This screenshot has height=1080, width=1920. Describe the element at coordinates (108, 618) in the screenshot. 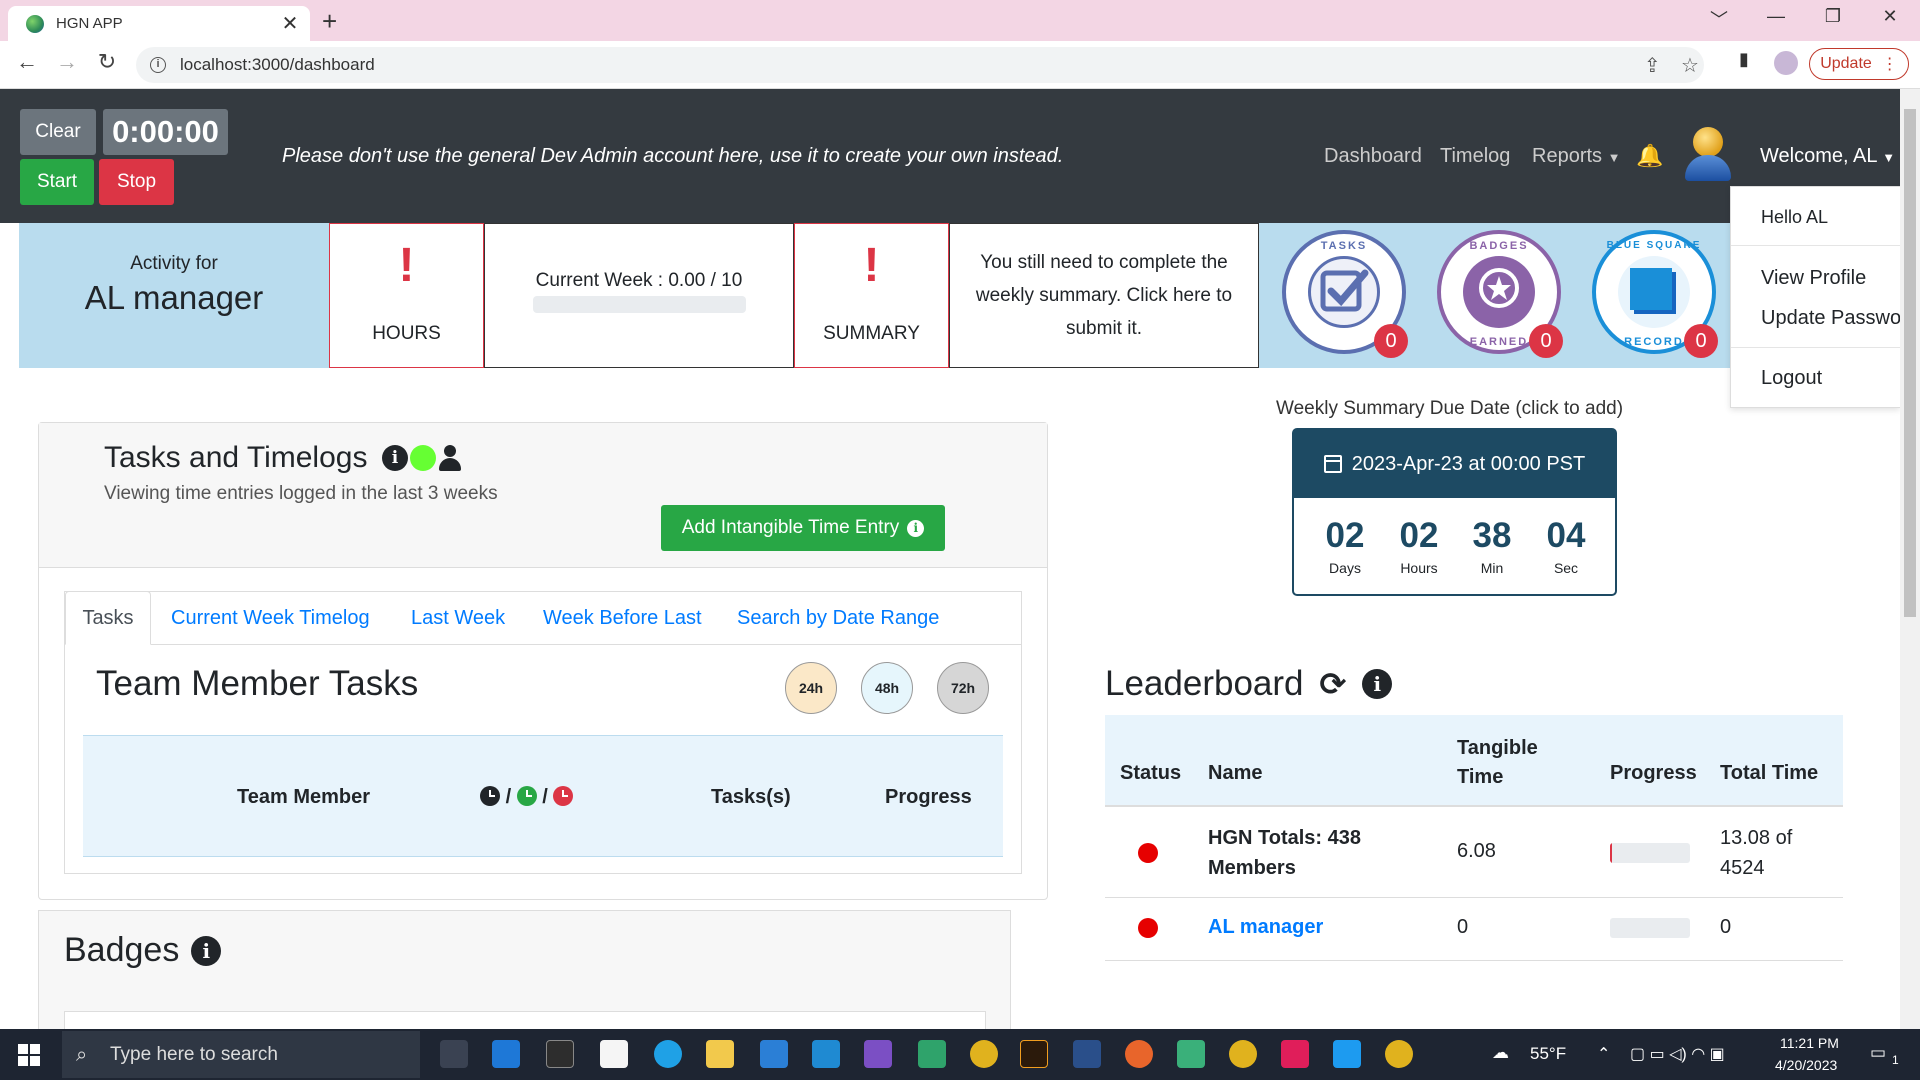

I see `tab-tasks: Tasks` at that location.